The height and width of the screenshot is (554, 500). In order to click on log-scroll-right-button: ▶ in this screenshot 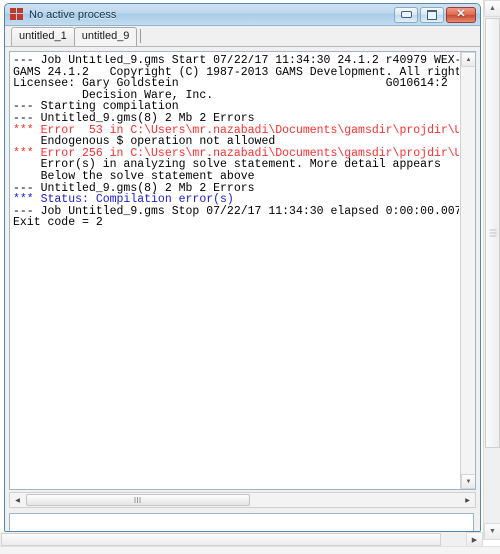, I will do `click(467, 500)`.